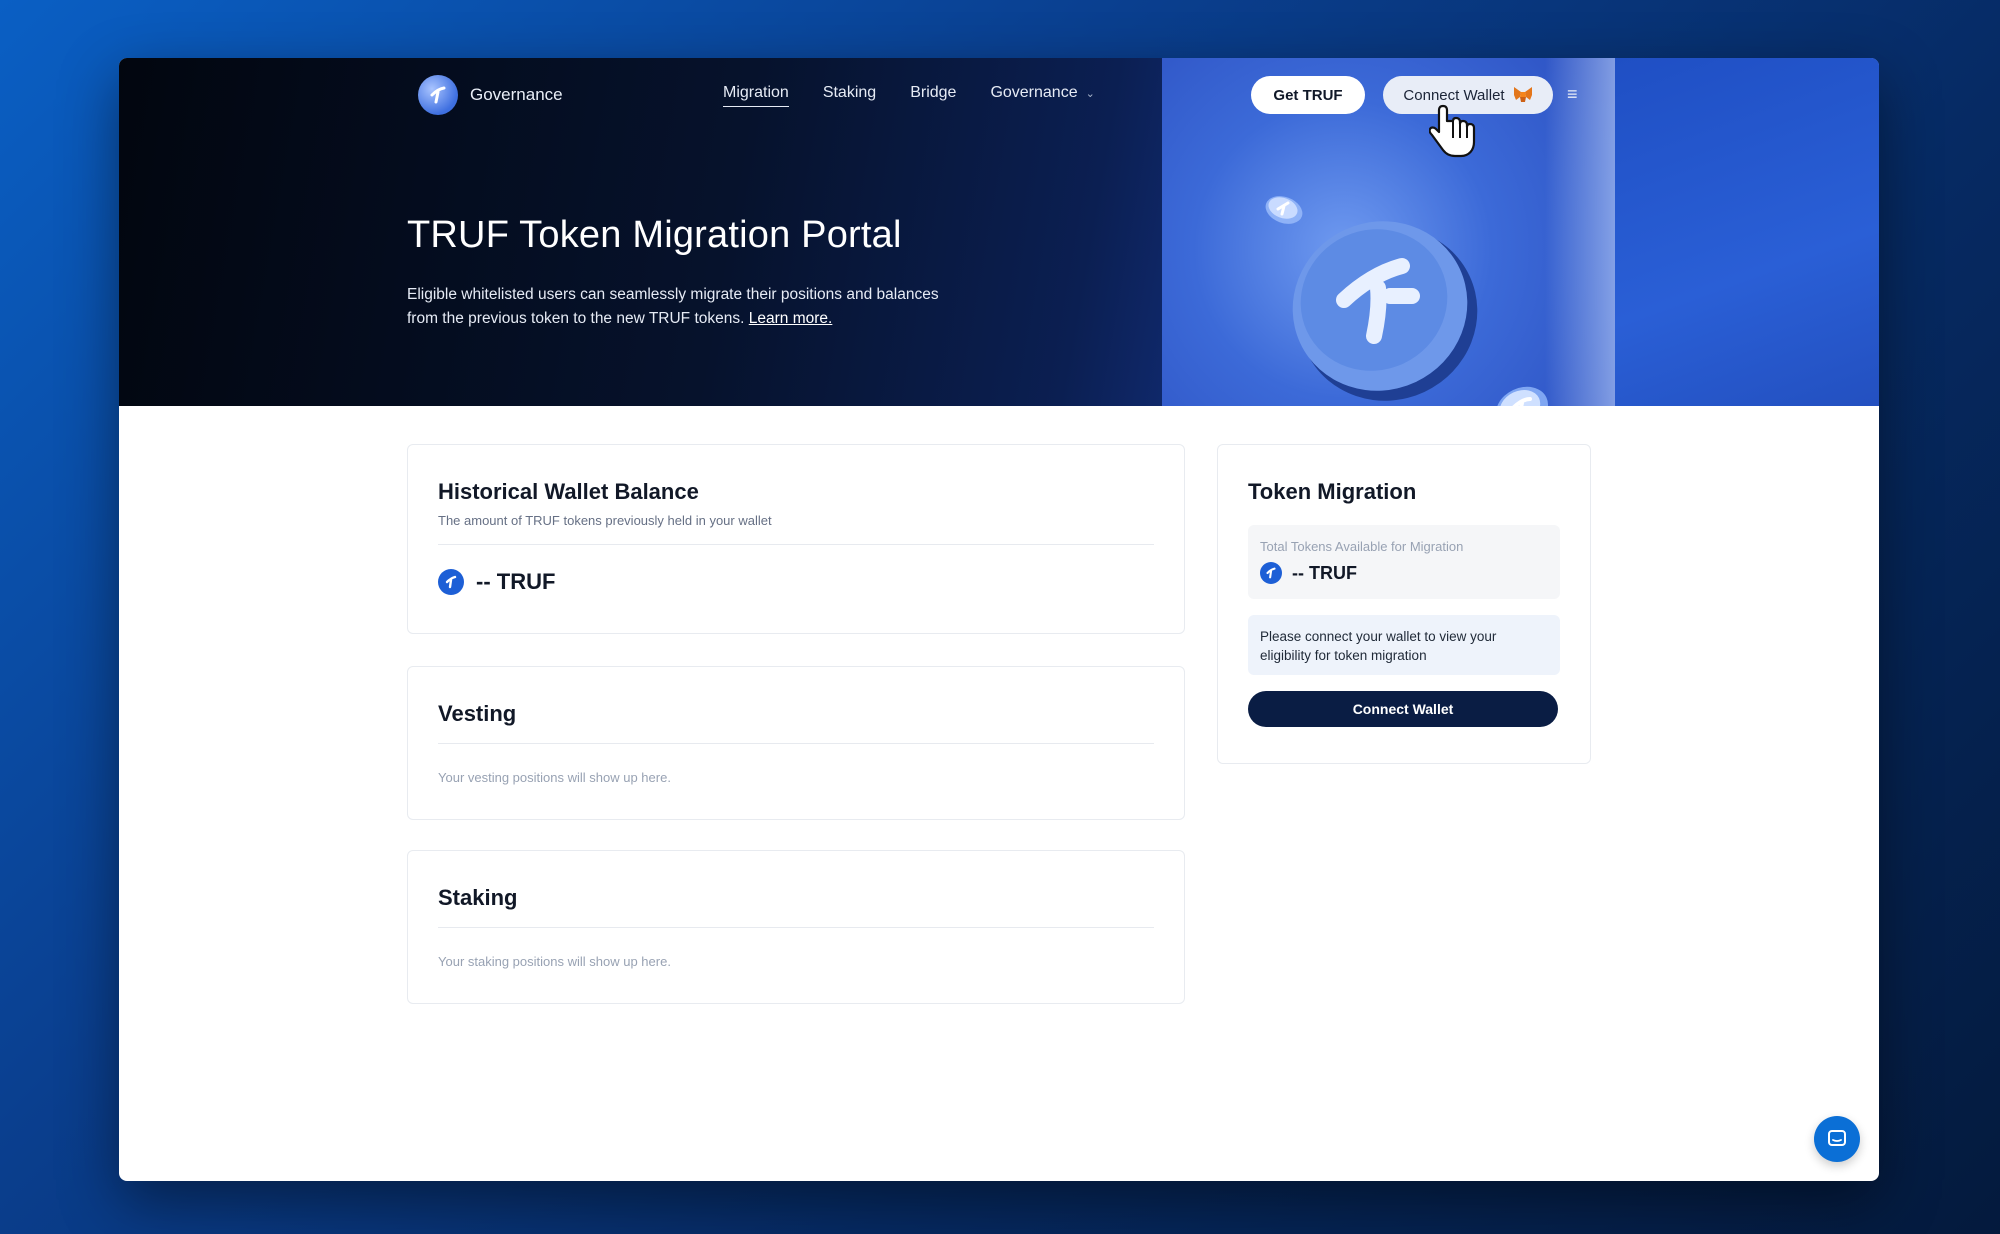 The image size is (2000, 1234). I want to click on learn-more-link: Learn more., so click(791, 318).